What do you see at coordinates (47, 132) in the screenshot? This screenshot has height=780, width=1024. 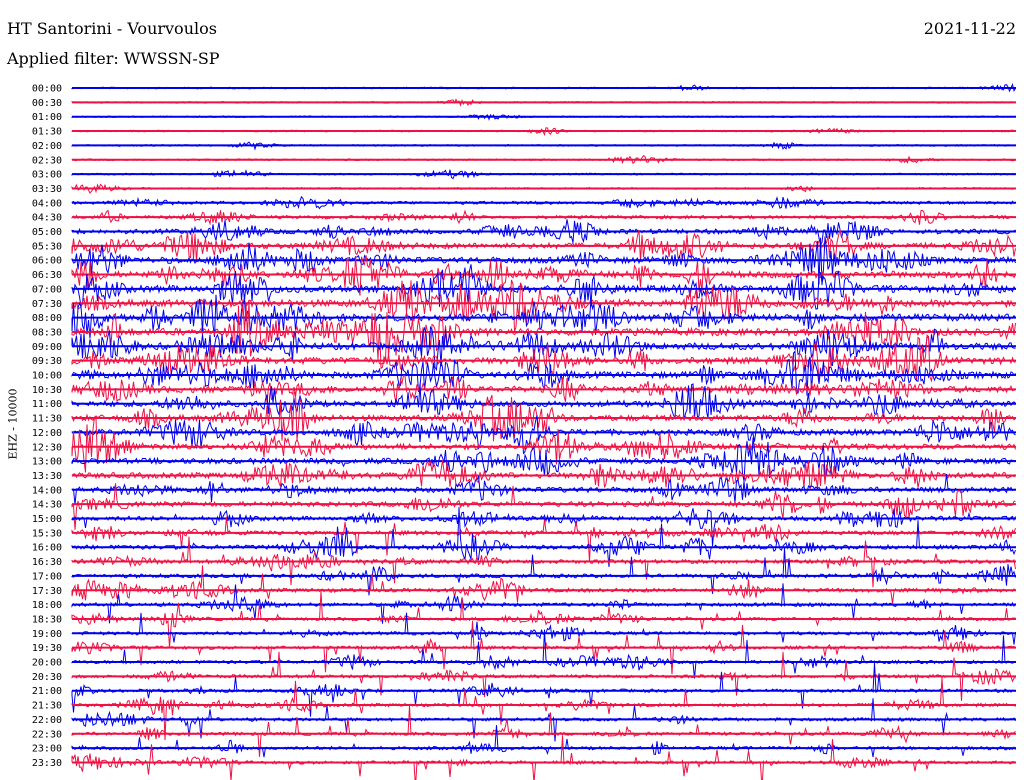 I see `row-label-0130: 01:30` at bounding box center [47, 132].